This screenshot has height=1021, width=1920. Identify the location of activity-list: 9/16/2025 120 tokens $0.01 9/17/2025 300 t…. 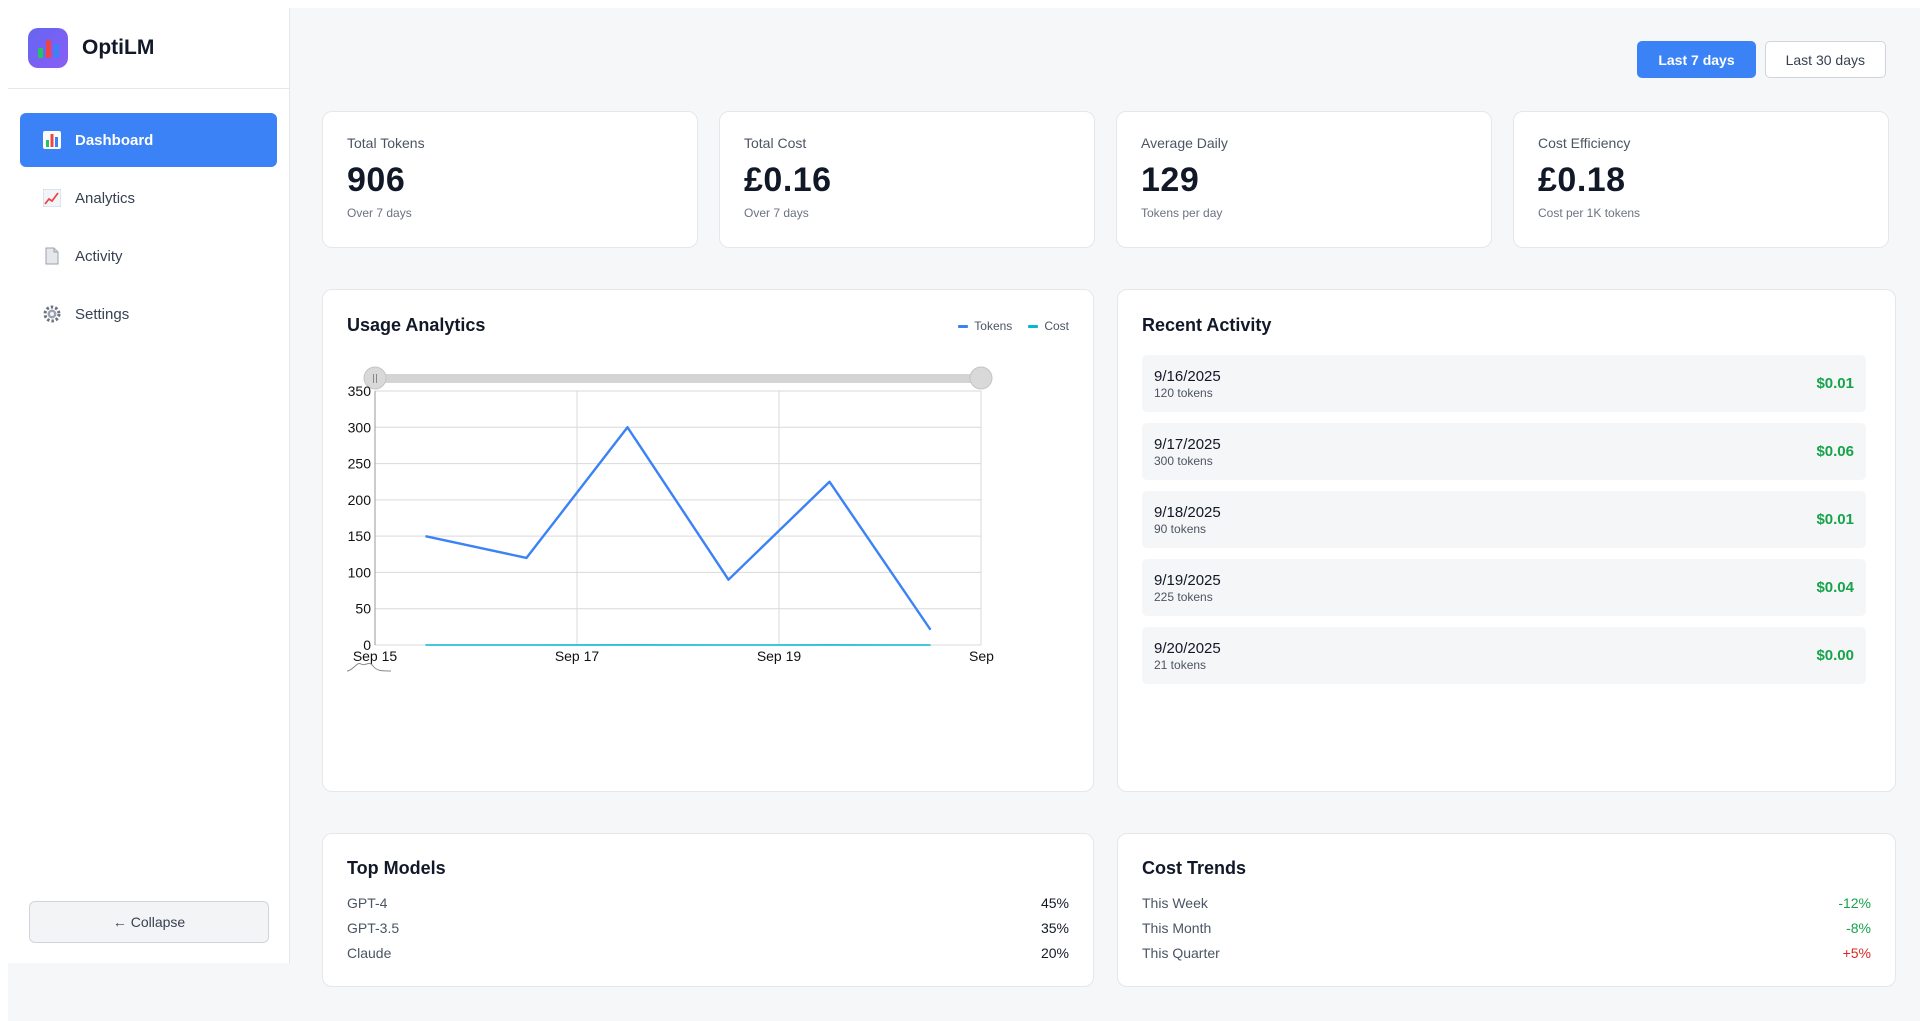
(1504, 525).